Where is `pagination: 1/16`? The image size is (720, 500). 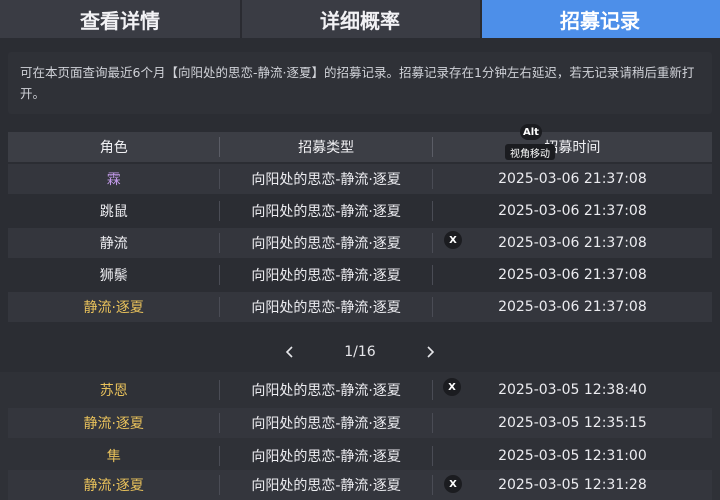
pagination: 1/16 is located at coordinates (360, 352).